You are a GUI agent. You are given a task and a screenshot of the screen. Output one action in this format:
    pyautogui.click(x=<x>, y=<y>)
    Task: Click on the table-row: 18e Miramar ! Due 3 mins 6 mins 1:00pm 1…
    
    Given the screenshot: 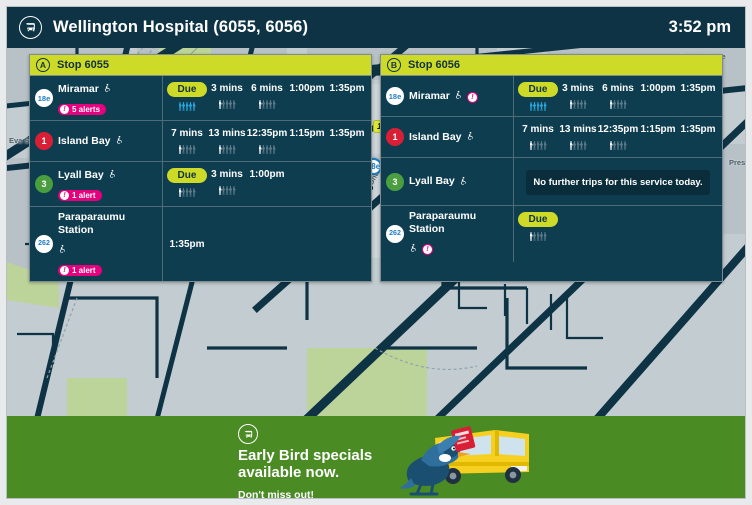 What is the action you would take?
    pyautogui.click(x=551, y=96)
    